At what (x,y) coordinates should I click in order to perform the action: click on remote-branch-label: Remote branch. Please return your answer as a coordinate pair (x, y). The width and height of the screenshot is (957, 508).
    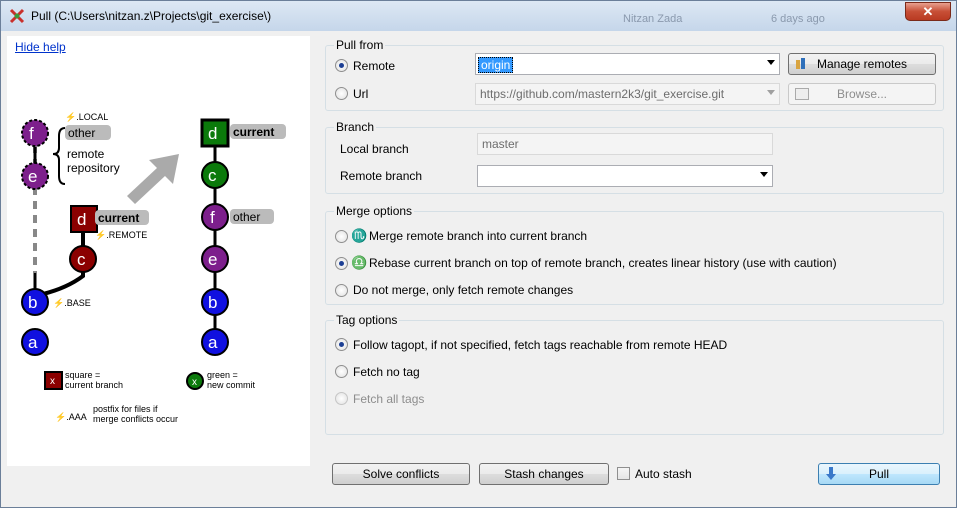
    Looking at the image, I should click on (381, 176).